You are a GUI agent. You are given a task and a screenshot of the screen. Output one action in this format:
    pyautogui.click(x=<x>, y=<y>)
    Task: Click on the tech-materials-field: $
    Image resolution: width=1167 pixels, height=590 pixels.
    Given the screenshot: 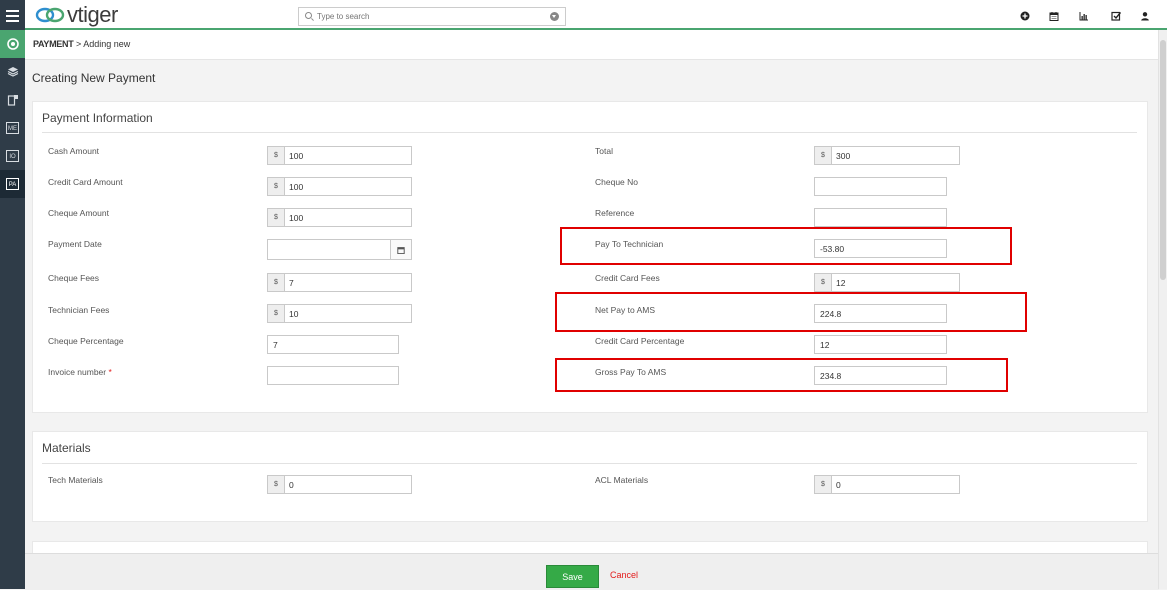 What is the action you would take?
    pyautogui.click(x=339, y=484)
    